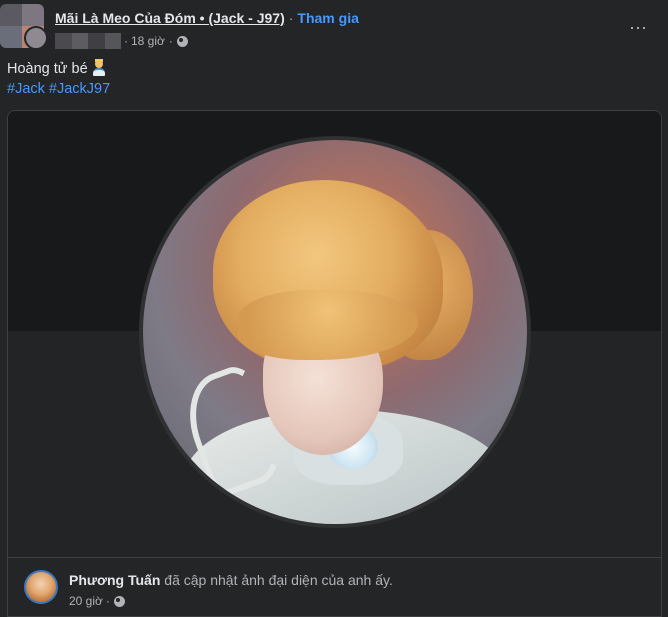 The width and height of the screenshot is (668, 617). I want to click on prince-emoji-icon, so click(99, 67).